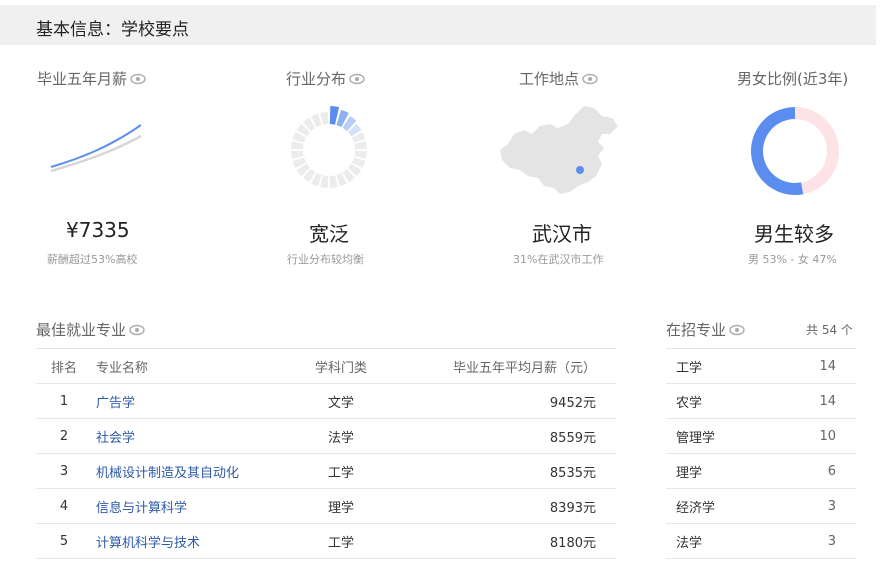 This screenshot has height=566, width=880. Describe the element at coordinates (720, 401) in the screenshot. I see `discipline-name: 农学` at that location.